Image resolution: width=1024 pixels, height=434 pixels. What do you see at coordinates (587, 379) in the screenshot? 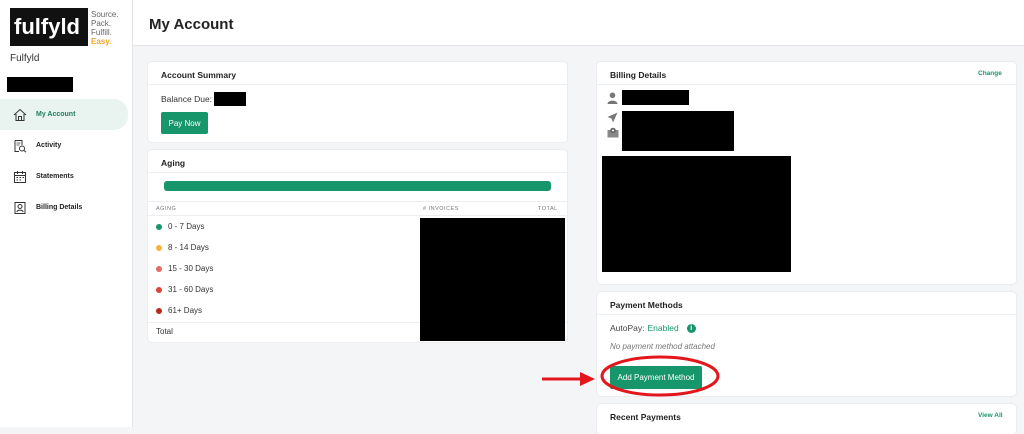
I see `arrow-head` at bounding box center [587, 379].